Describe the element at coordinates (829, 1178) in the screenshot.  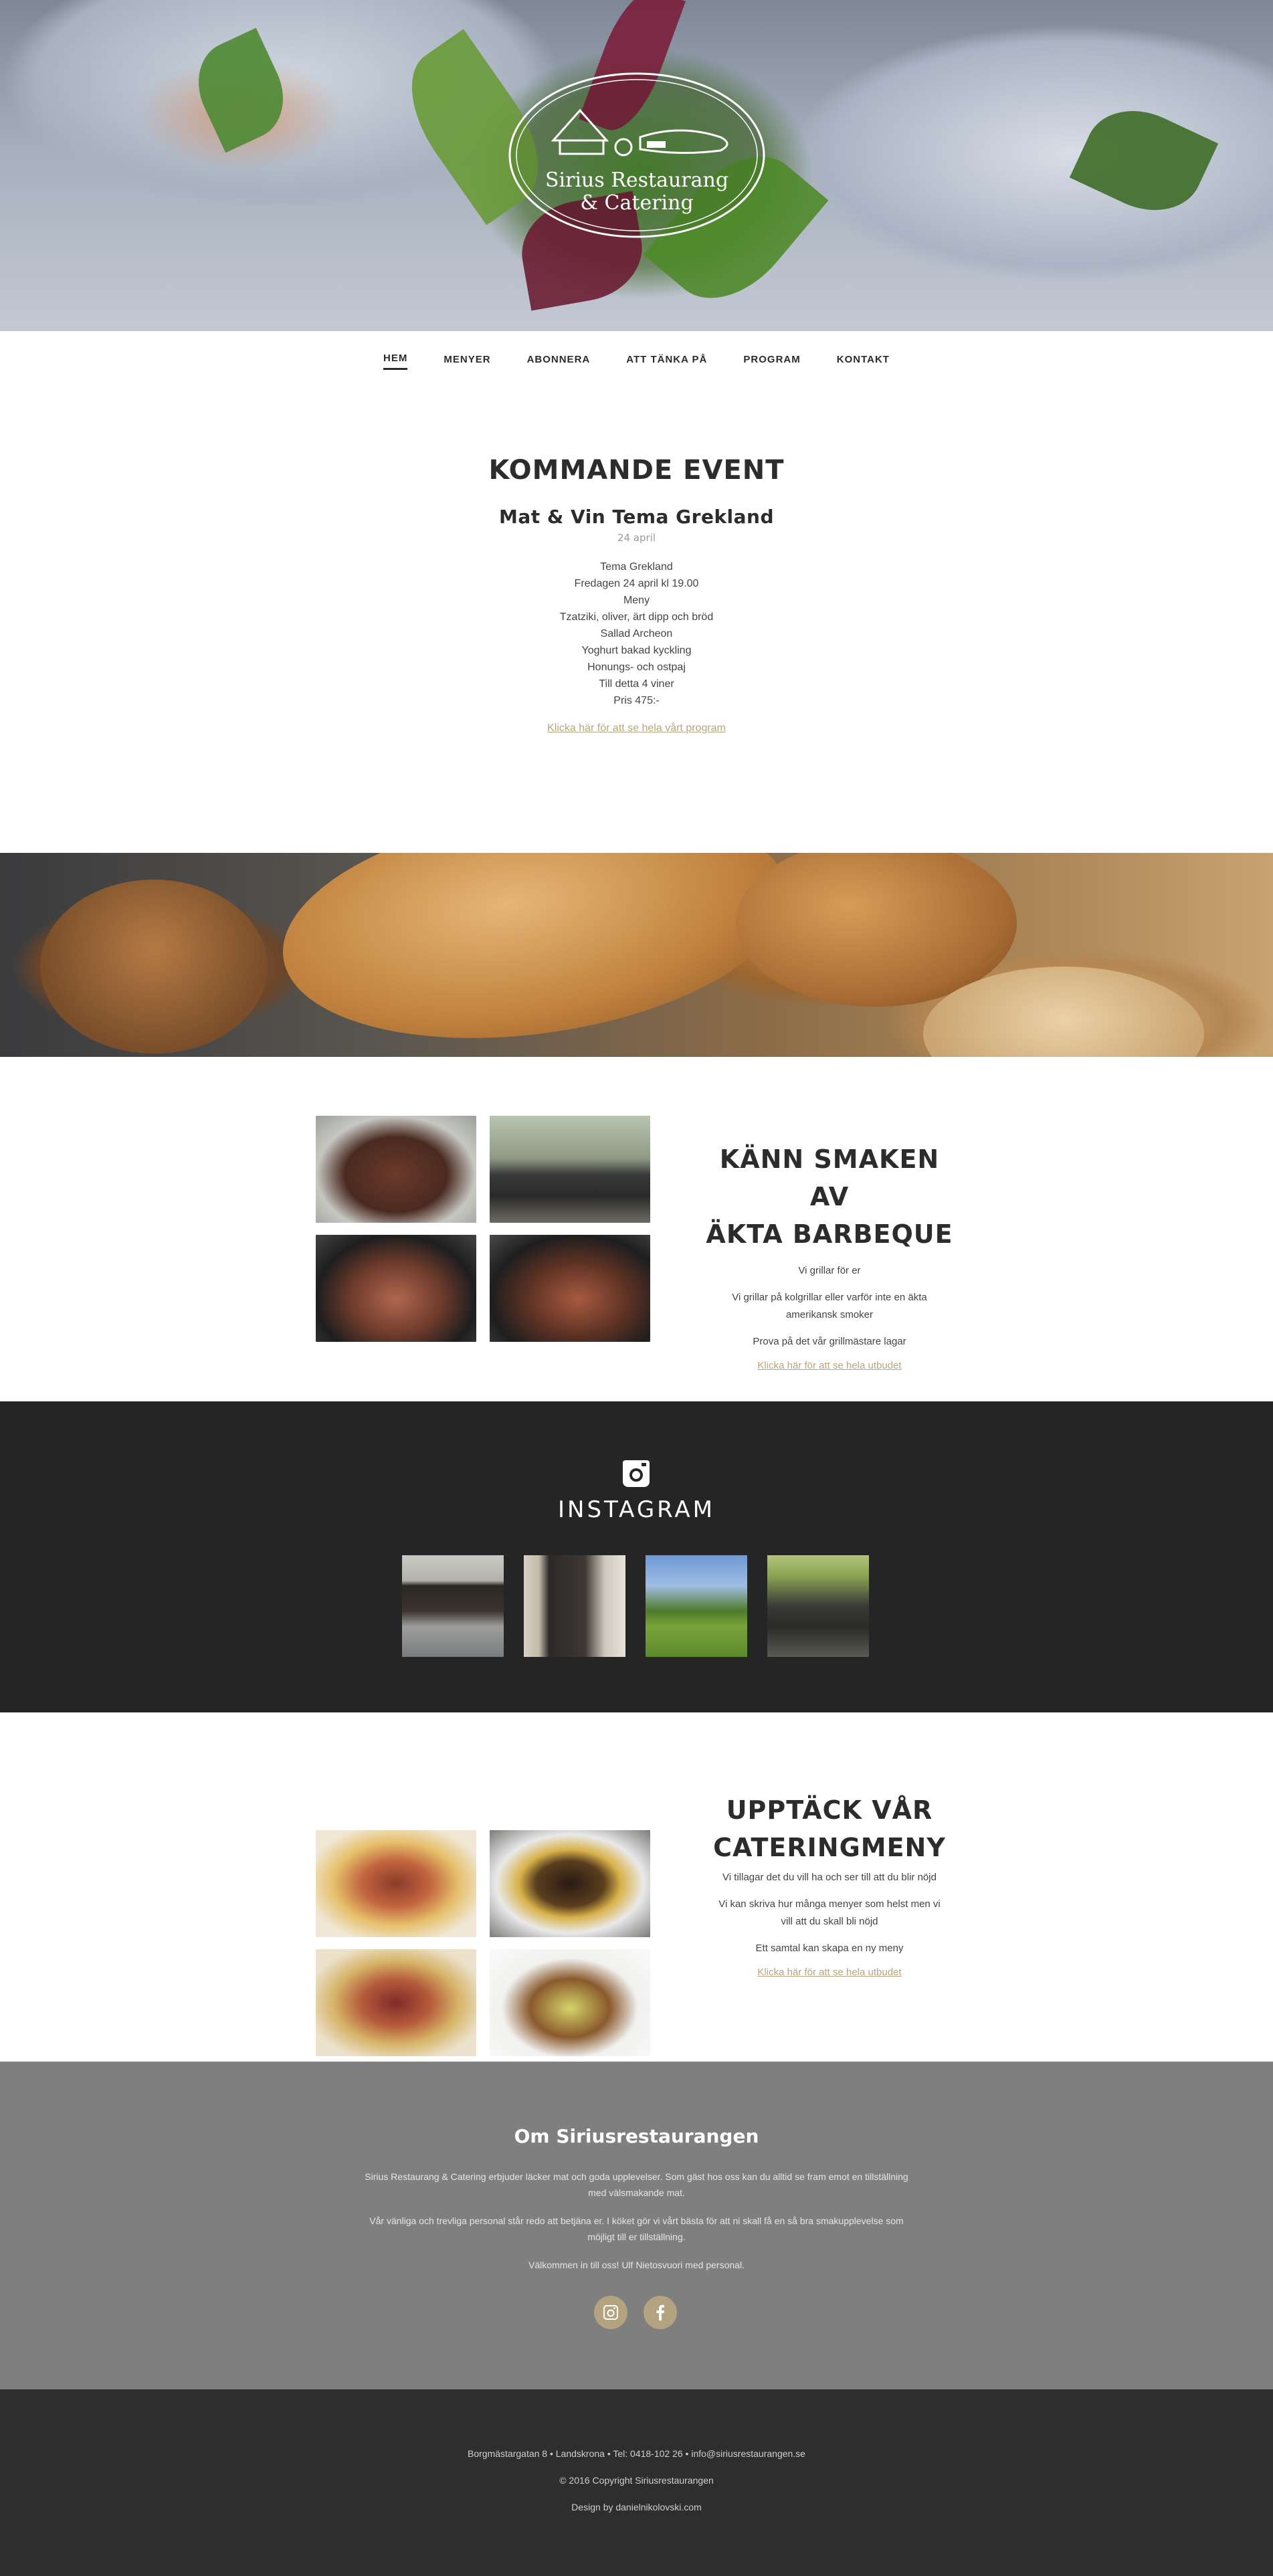
I see `bbq-heading-line: KÄNN SMAKEN AV` at that location.